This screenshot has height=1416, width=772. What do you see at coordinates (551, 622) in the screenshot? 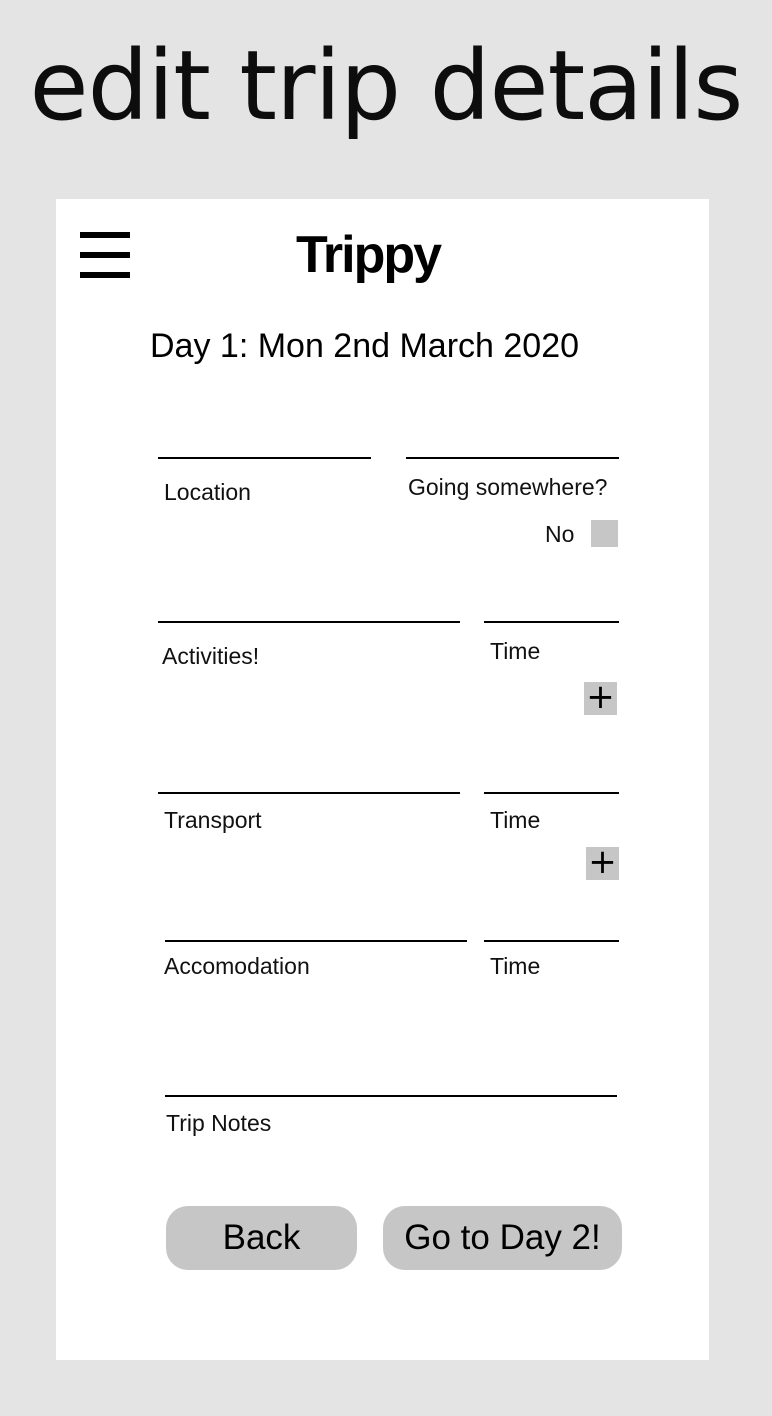
I see `activities-time-input` at bounding box center [551, 622].